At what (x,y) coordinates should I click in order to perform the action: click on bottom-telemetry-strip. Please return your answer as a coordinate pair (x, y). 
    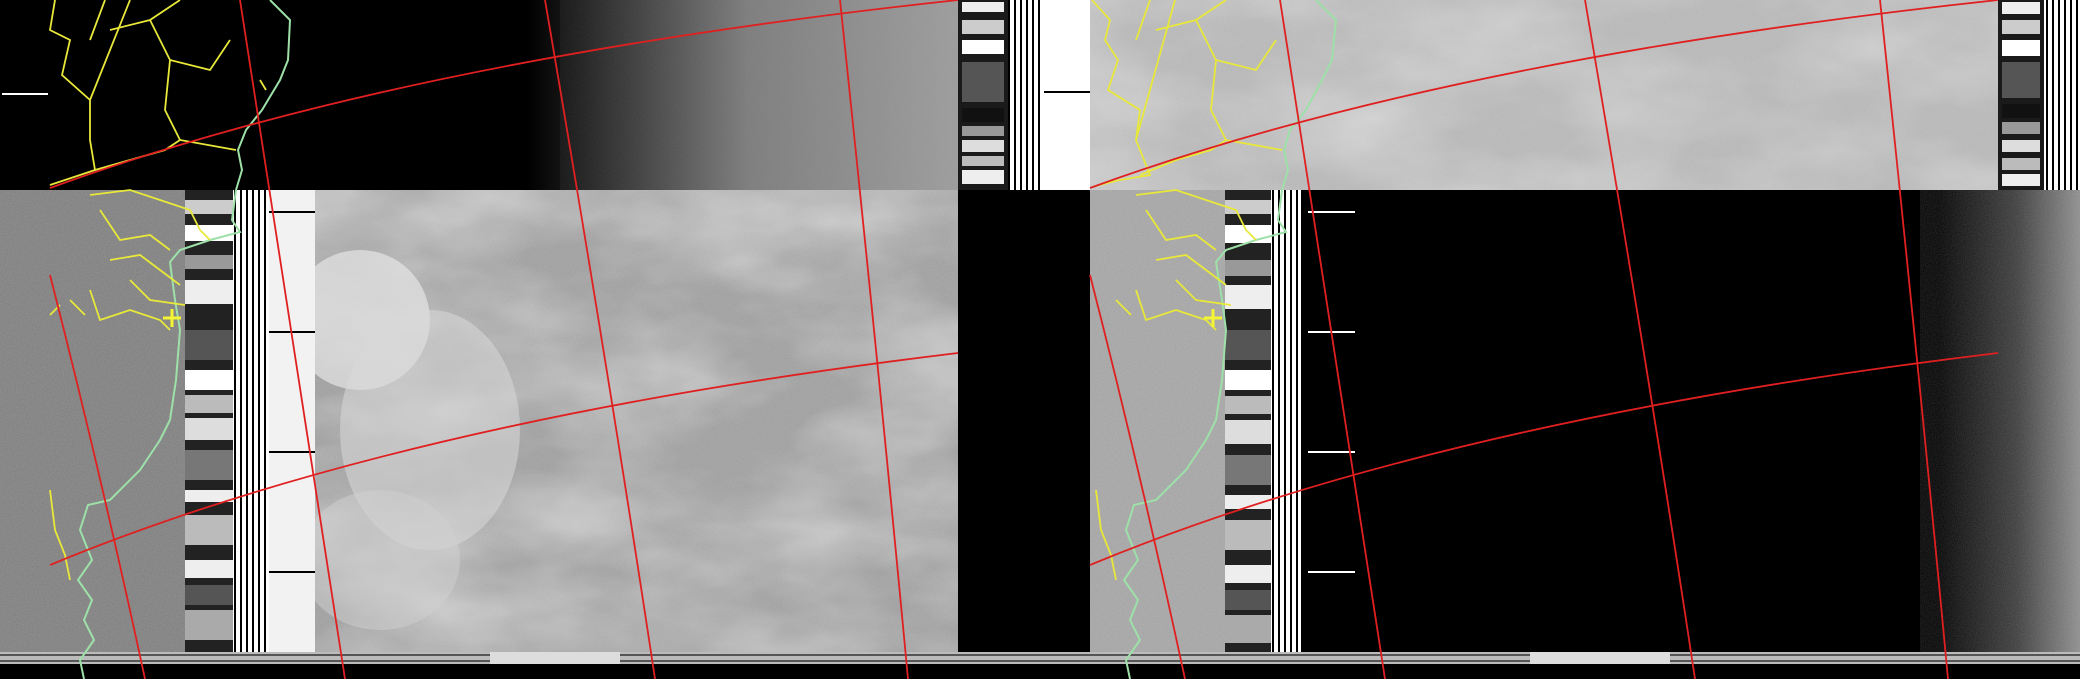
    Looking at the image, I should click on (1040, 665).